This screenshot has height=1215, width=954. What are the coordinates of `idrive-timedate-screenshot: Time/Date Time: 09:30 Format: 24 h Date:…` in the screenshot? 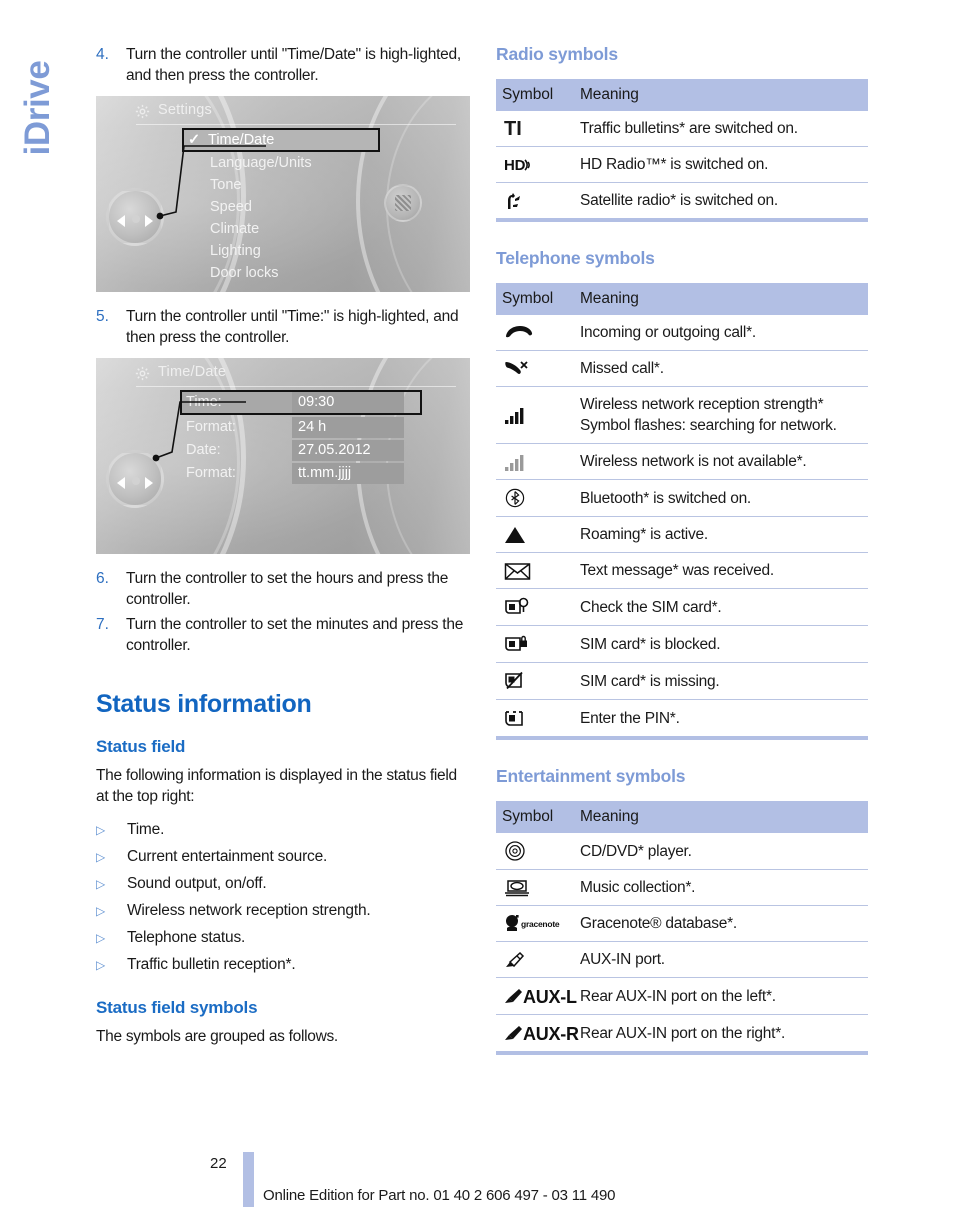 It's located at (283, 456).